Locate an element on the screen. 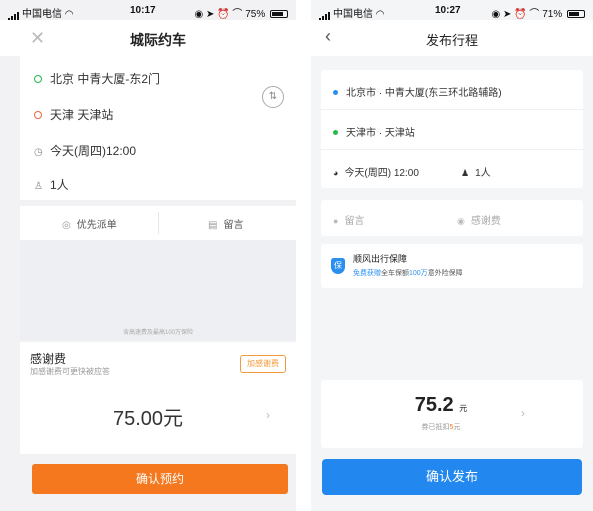 The image size is (593, 511). time-row: ◕ 今天(周四) 12:00 is located at coordinates (376, 171).